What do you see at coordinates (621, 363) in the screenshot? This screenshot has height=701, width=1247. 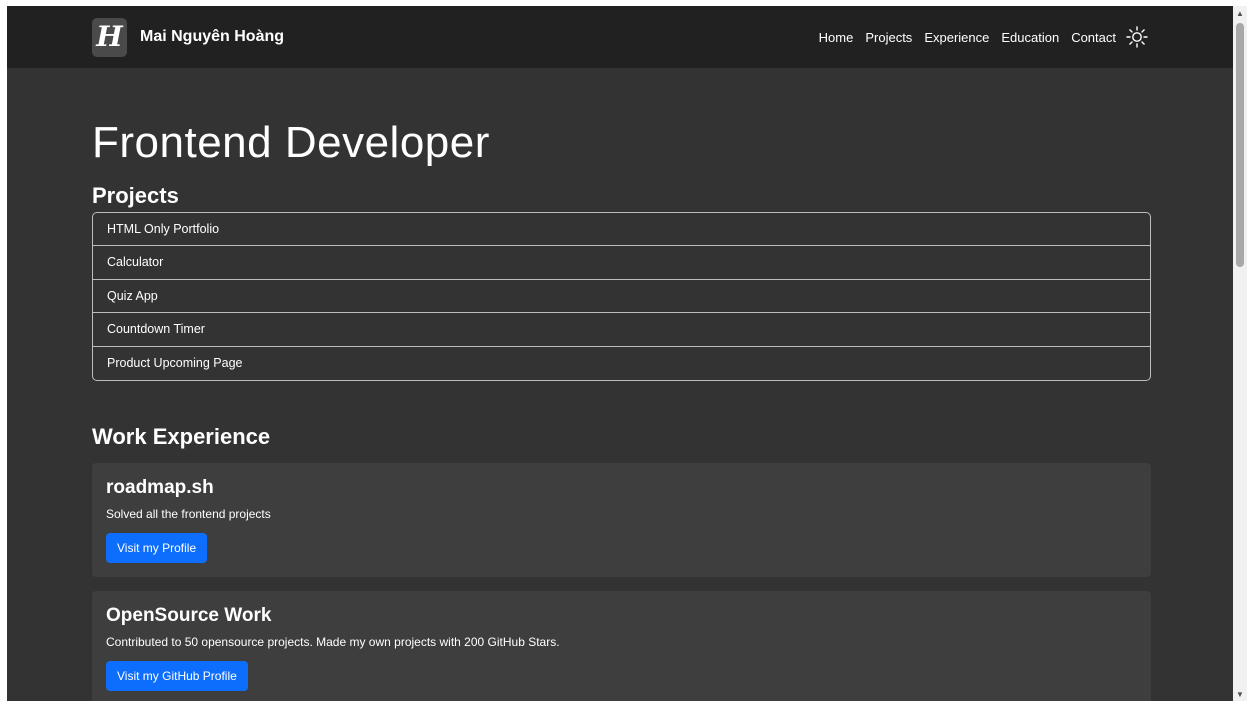 I see `project-item: Product Upcoming Page` at bounding box center [621, 363].